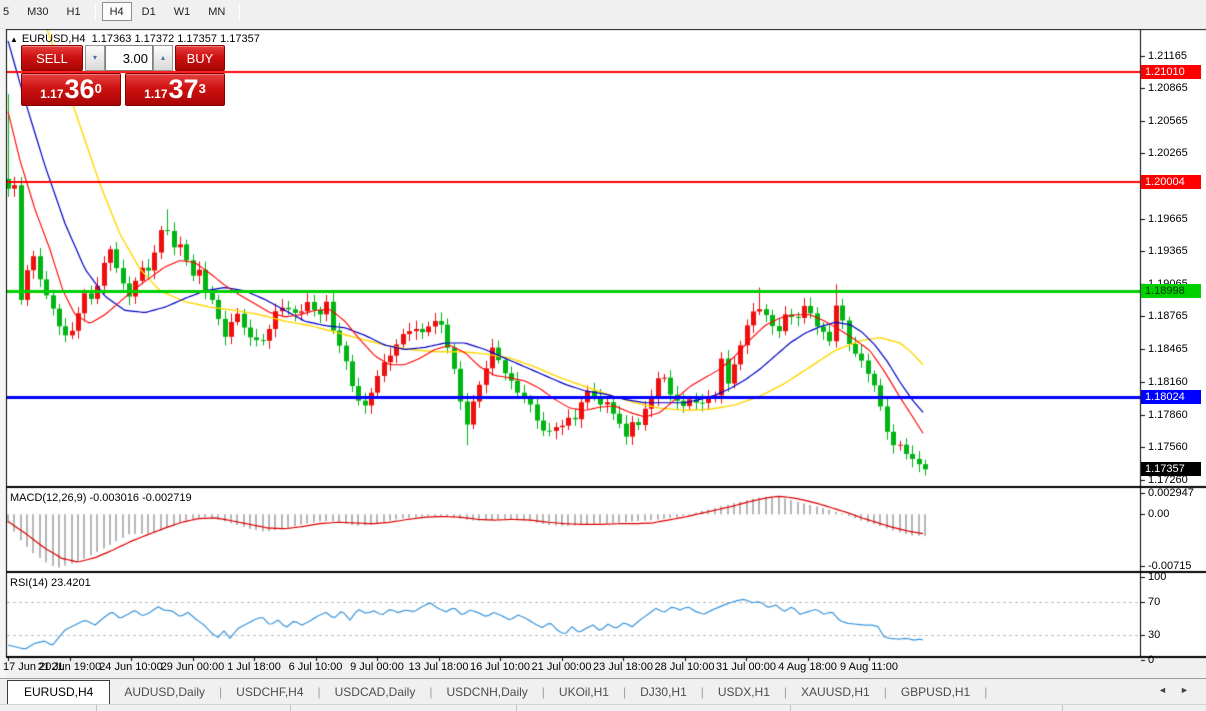 The height and width of the screenshot is (711, 1206). Describe the element at coordinates (438, 667) in the screenshot. I see `time-axis-label: 13 Jul 18:00` at that location.